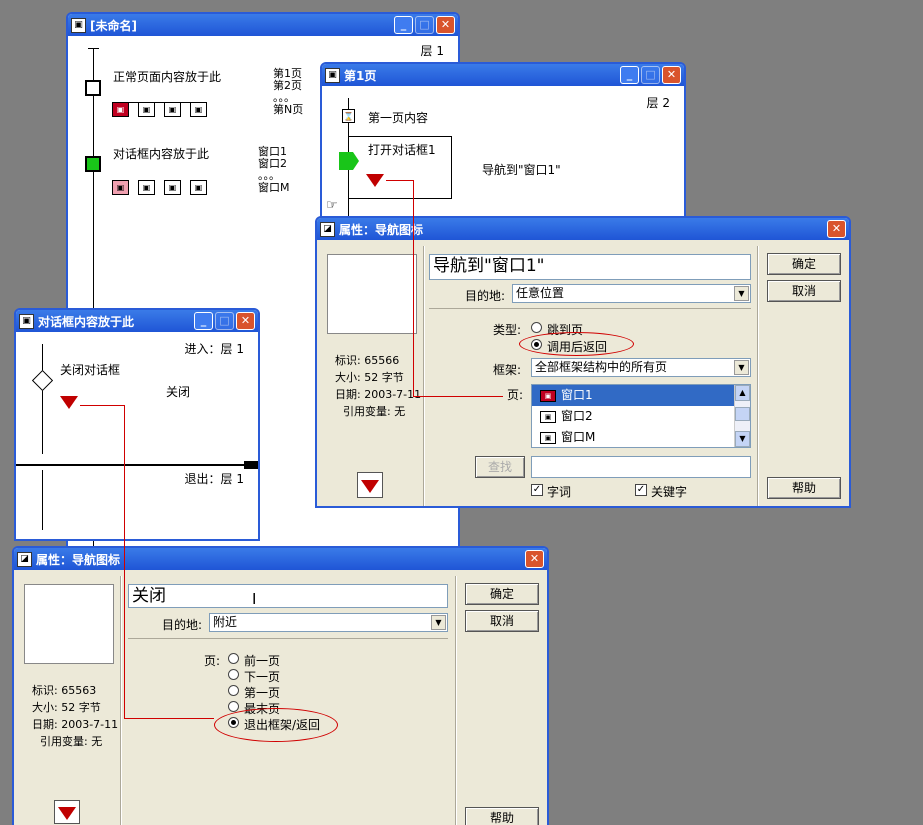  Describe the element at coordinates (521, 170) in the screenshot. I see `nav-label: 导航到"窗口1"` at that location.